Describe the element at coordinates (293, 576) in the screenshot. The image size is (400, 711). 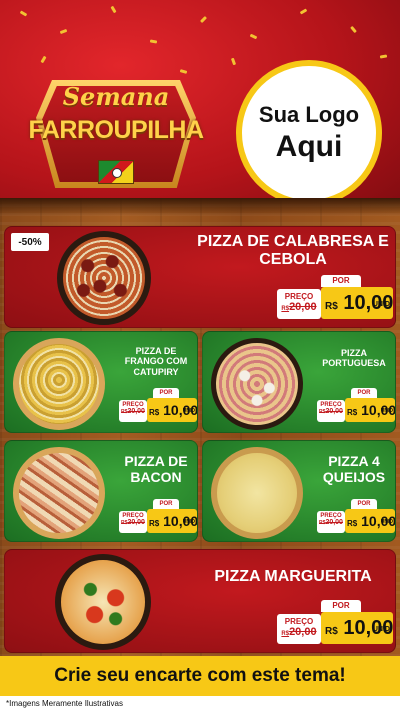
I see `product-name: PIZZA MARGUERITA` at that location.